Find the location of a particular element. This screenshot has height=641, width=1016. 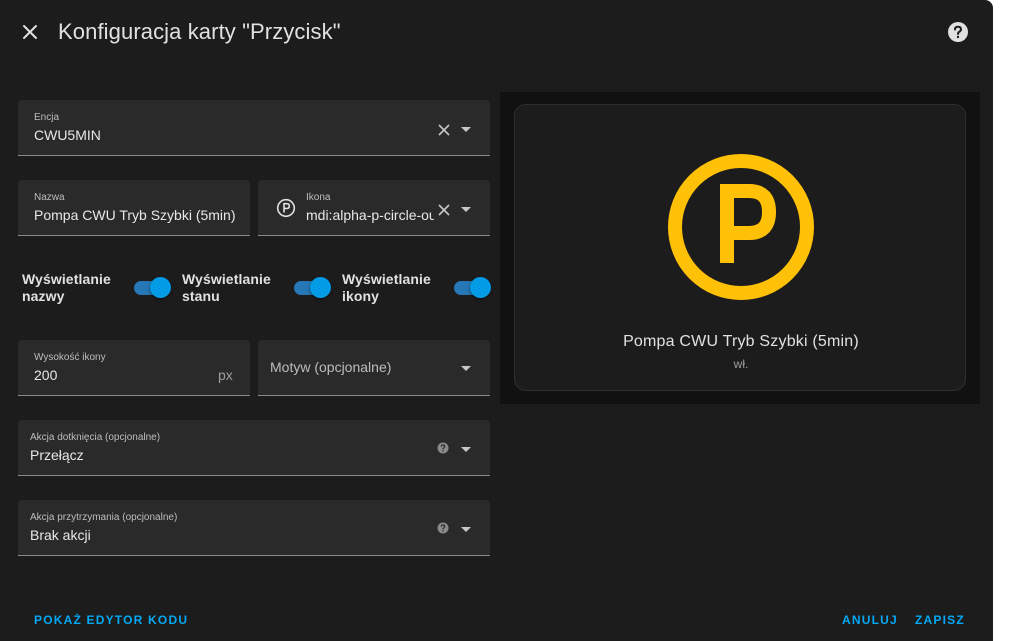

entity-dropdown-arrow-icon is located at coordinates (466, 129).